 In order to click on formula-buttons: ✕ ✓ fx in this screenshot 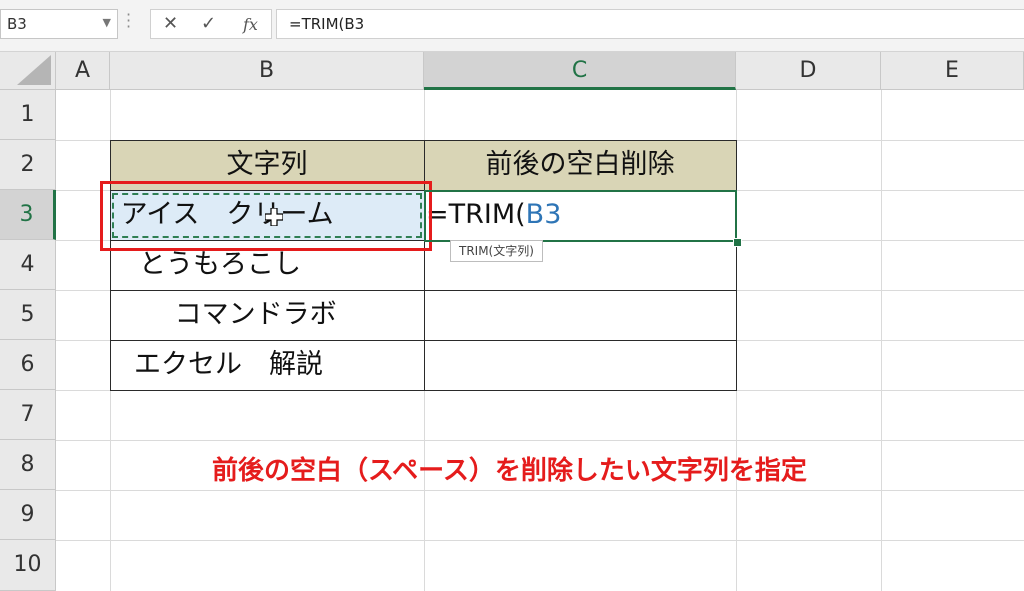, I will do `click(211, 24)`.